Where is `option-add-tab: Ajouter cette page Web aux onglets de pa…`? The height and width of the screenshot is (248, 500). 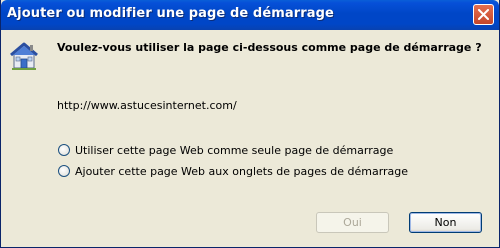 option-add-tab: Ajouter cette page Web aux onglets de pa… is located at coordinates (233, 171).